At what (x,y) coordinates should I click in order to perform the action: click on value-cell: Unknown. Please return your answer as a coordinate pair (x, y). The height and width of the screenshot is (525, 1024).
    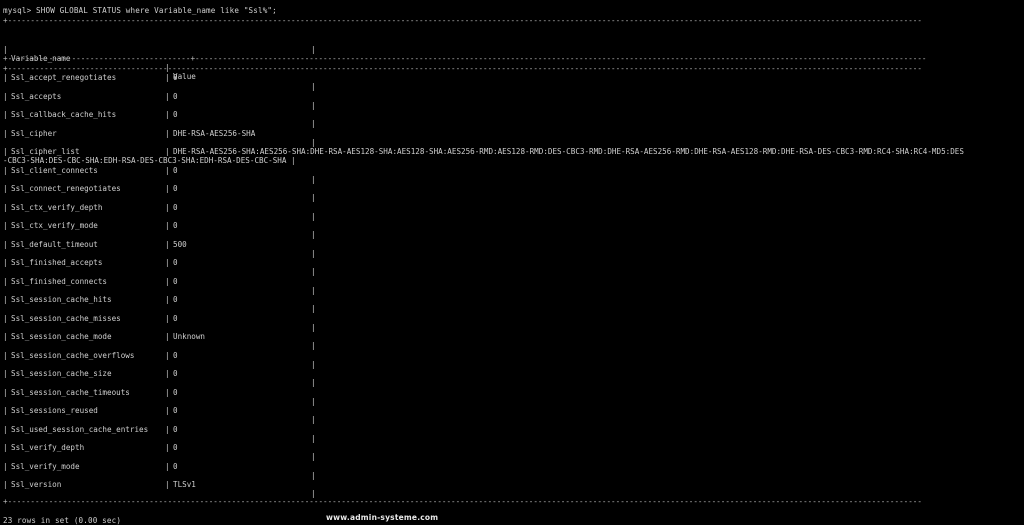
    Looking at the image, I should click on (189, 336).